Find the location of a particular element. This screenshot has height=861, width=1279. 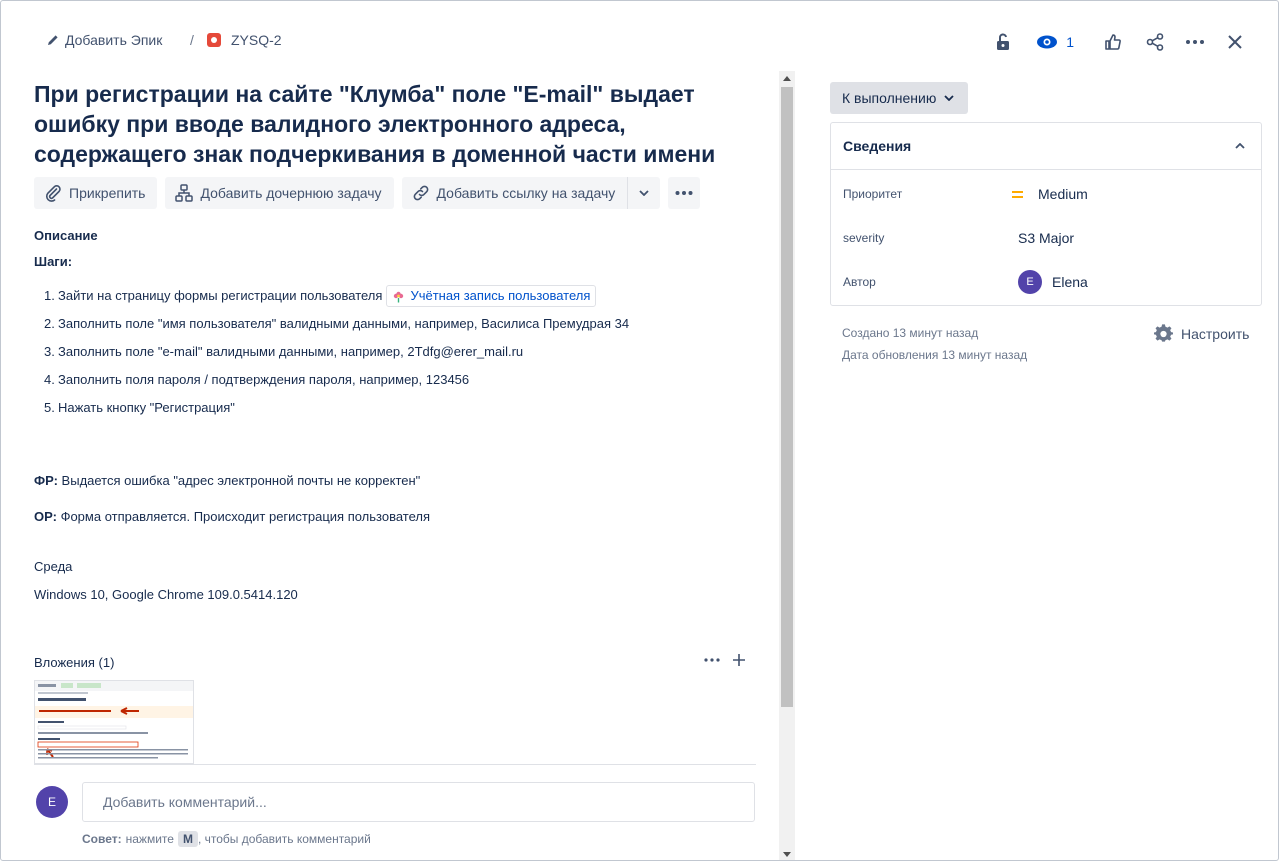

issue-key-link: ZYSQ-2 is located at coordinates (244, 40).